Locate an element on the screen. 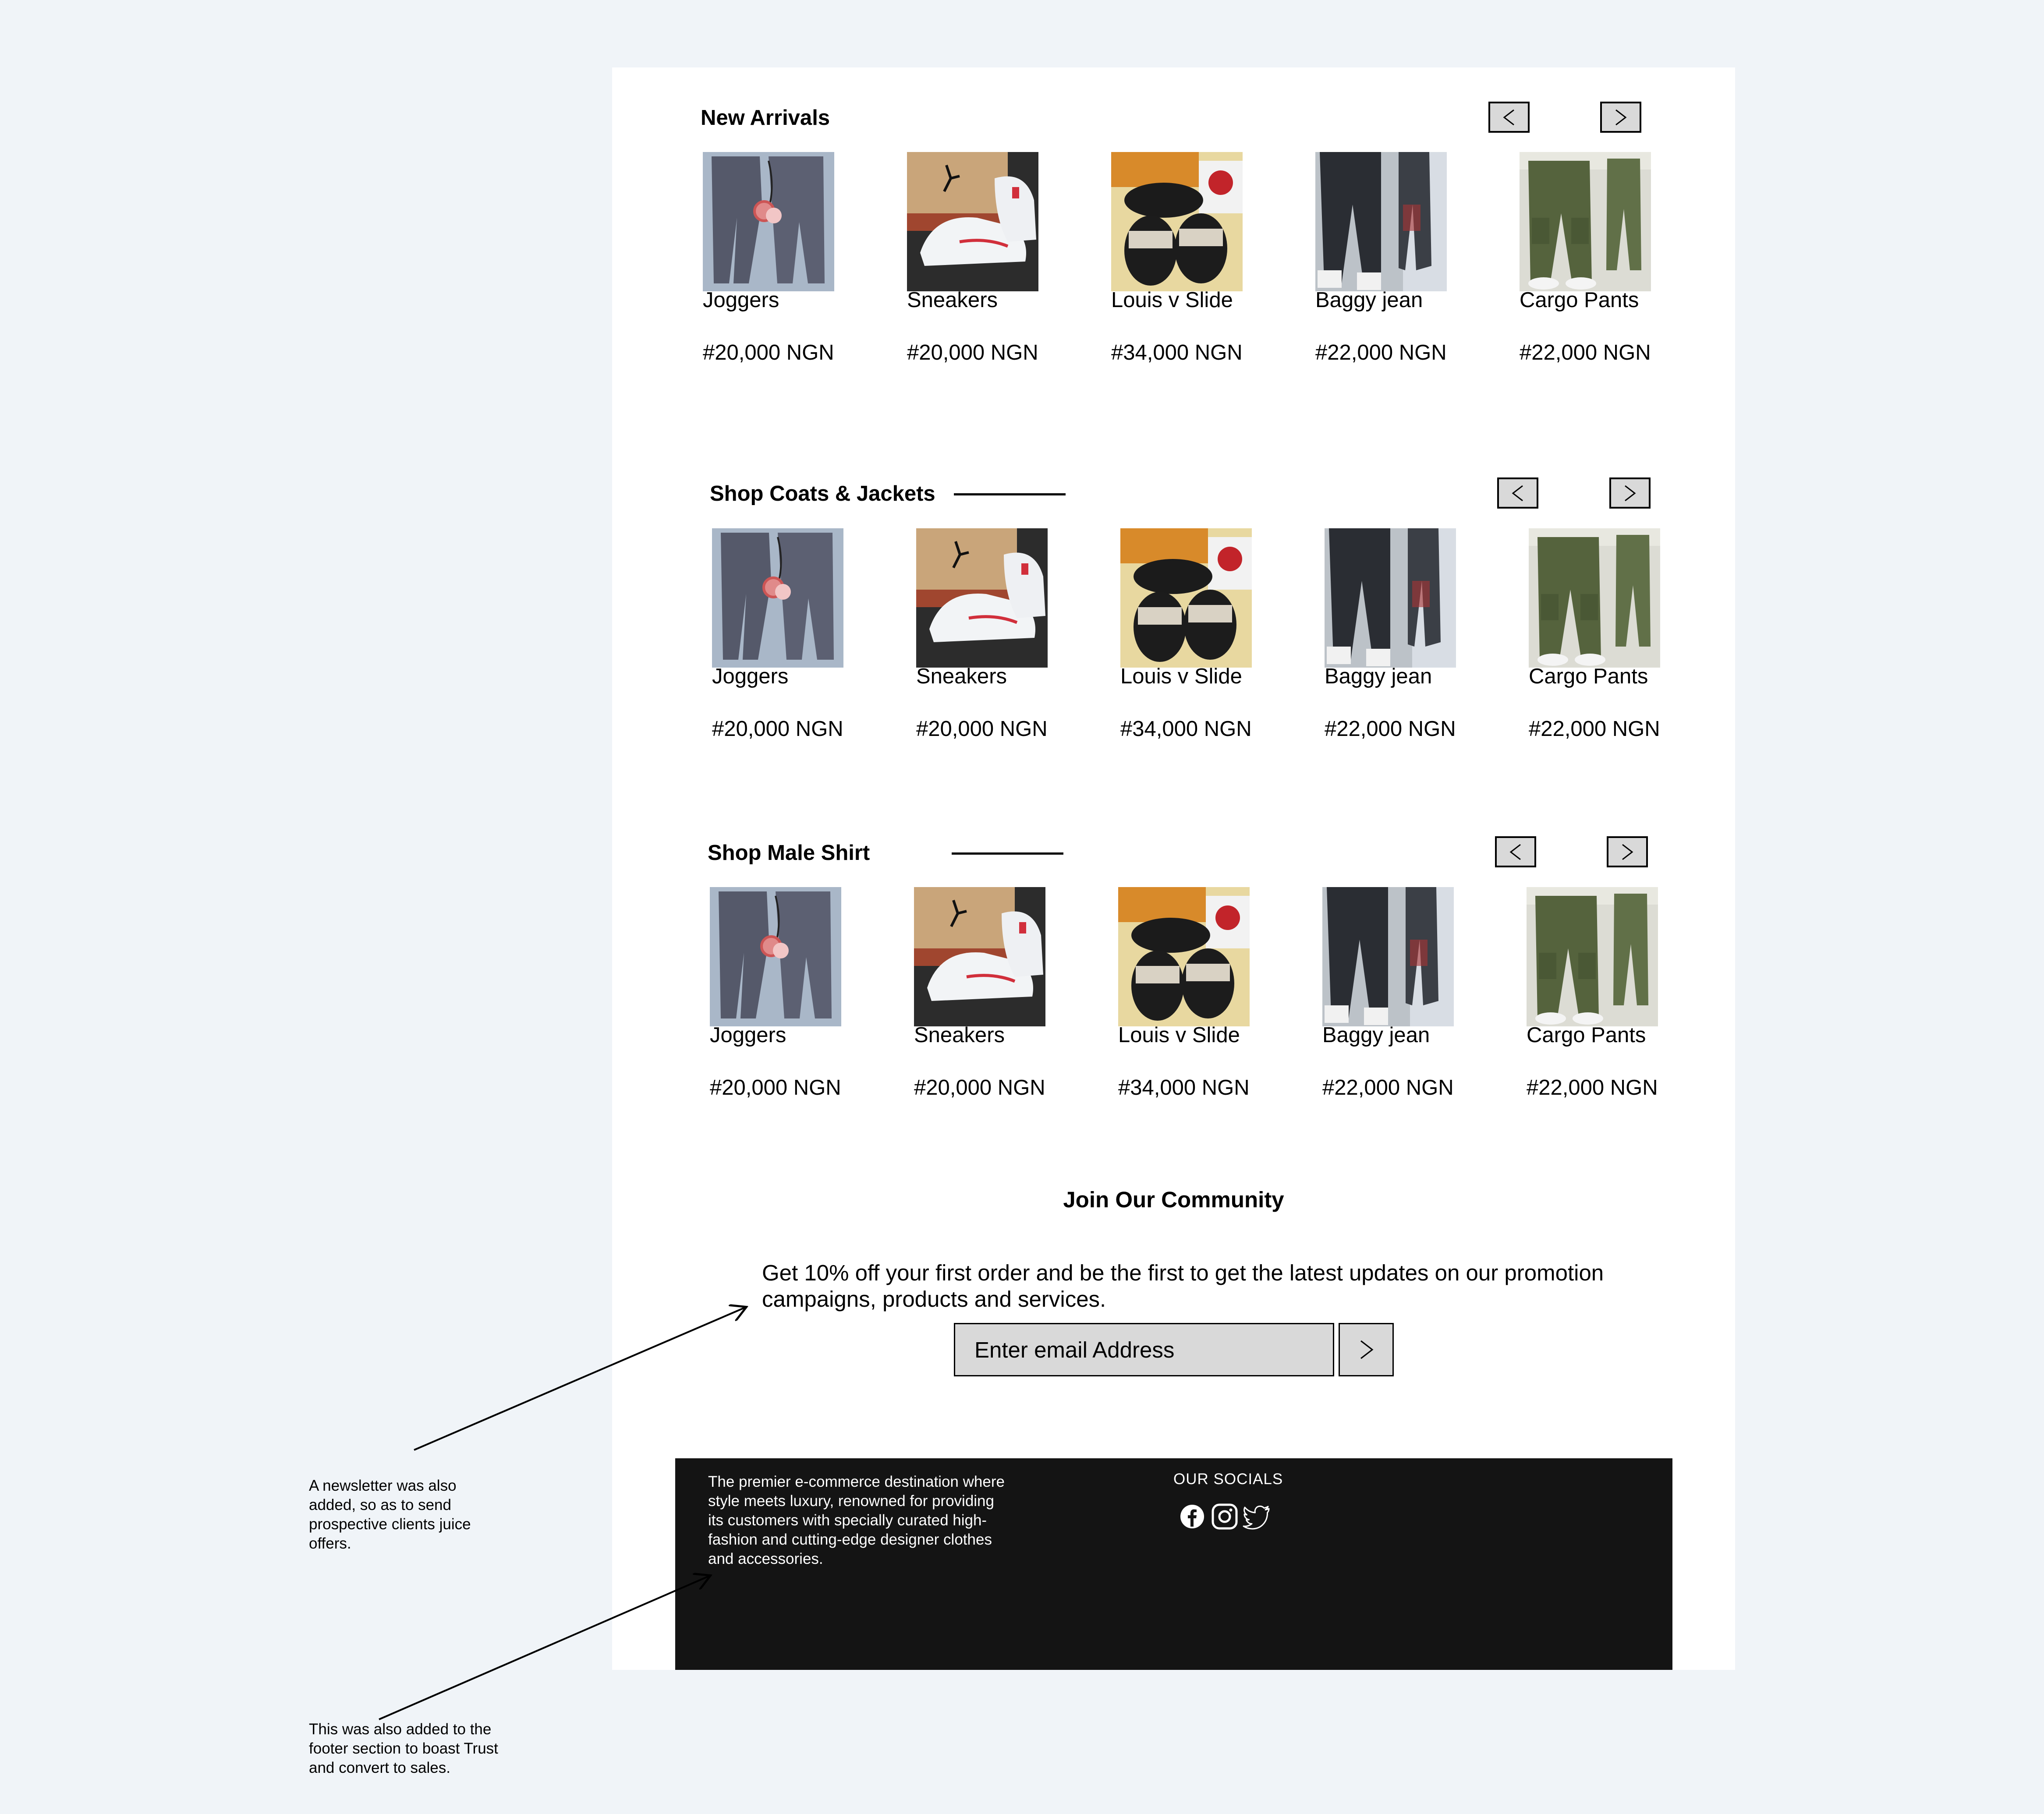 Image resolution: width=2044 pixels, height=1814 pixels. carousel-next-button is located at coordinates (1628, 851).